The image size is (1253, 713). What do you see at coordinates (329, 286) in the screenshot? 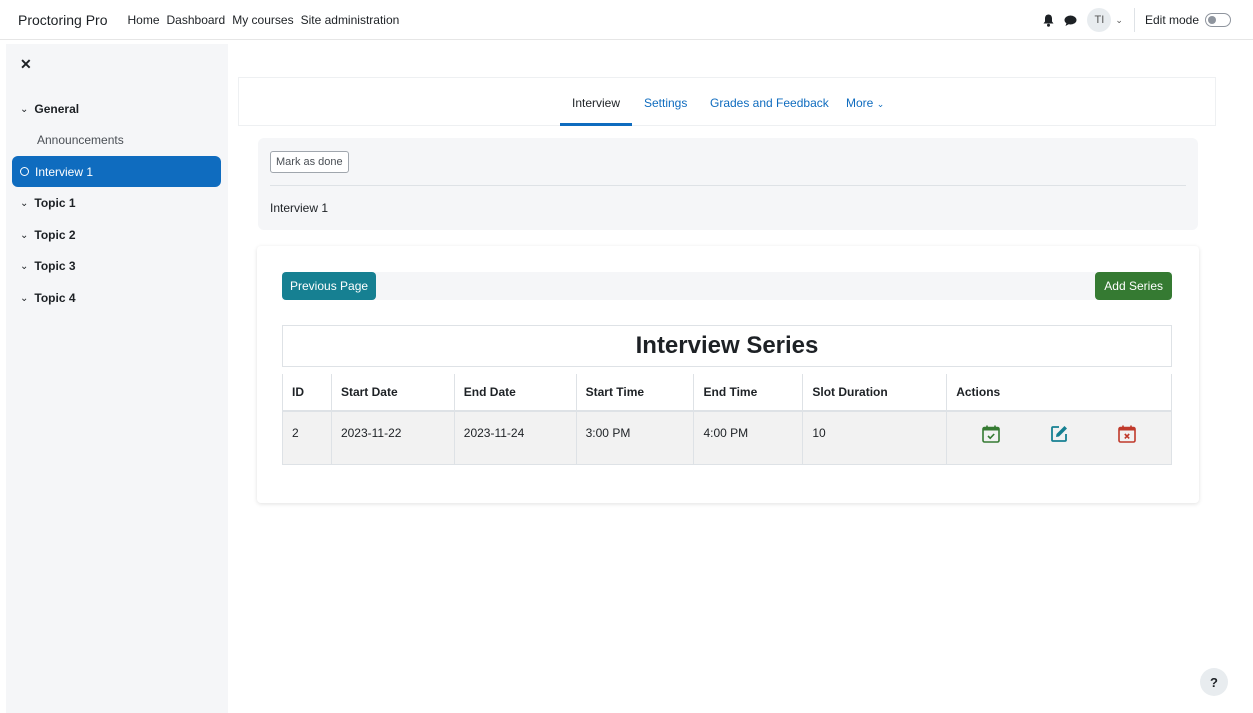
I see `previous-page-button: Previous Page` at bounding box center [329, 286].